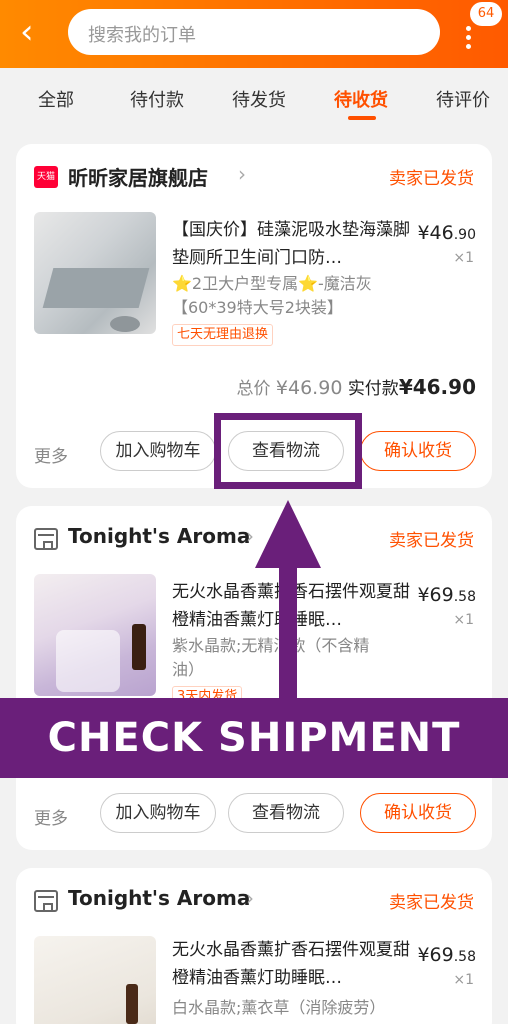 The height and width of the screenshot is (1024, 508). What do you see at coordinates (138, 176) in the screenshot?
I see `shop-name: 昕昕家居旗舰店` at bounding box center [138, 176].